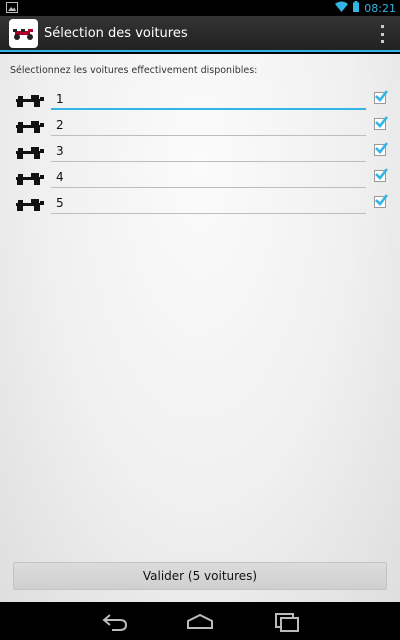 The image size is (400, 640). Describe the element at coordinates (208, 151) in the screenshot. I see `car-name-field: 3` at that location.